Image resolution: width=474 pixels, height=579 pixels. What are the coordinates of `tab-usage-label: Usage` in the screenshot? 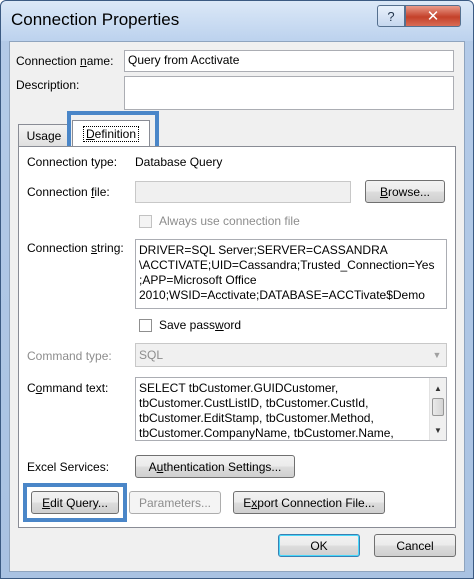 It's located at (44, 135).